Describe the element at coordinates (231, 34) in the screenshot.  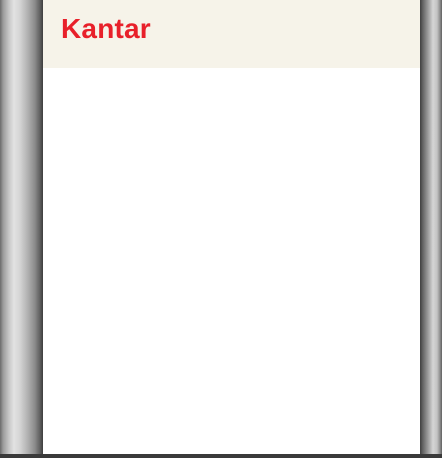
I see `app-header: Kantar` at that location.